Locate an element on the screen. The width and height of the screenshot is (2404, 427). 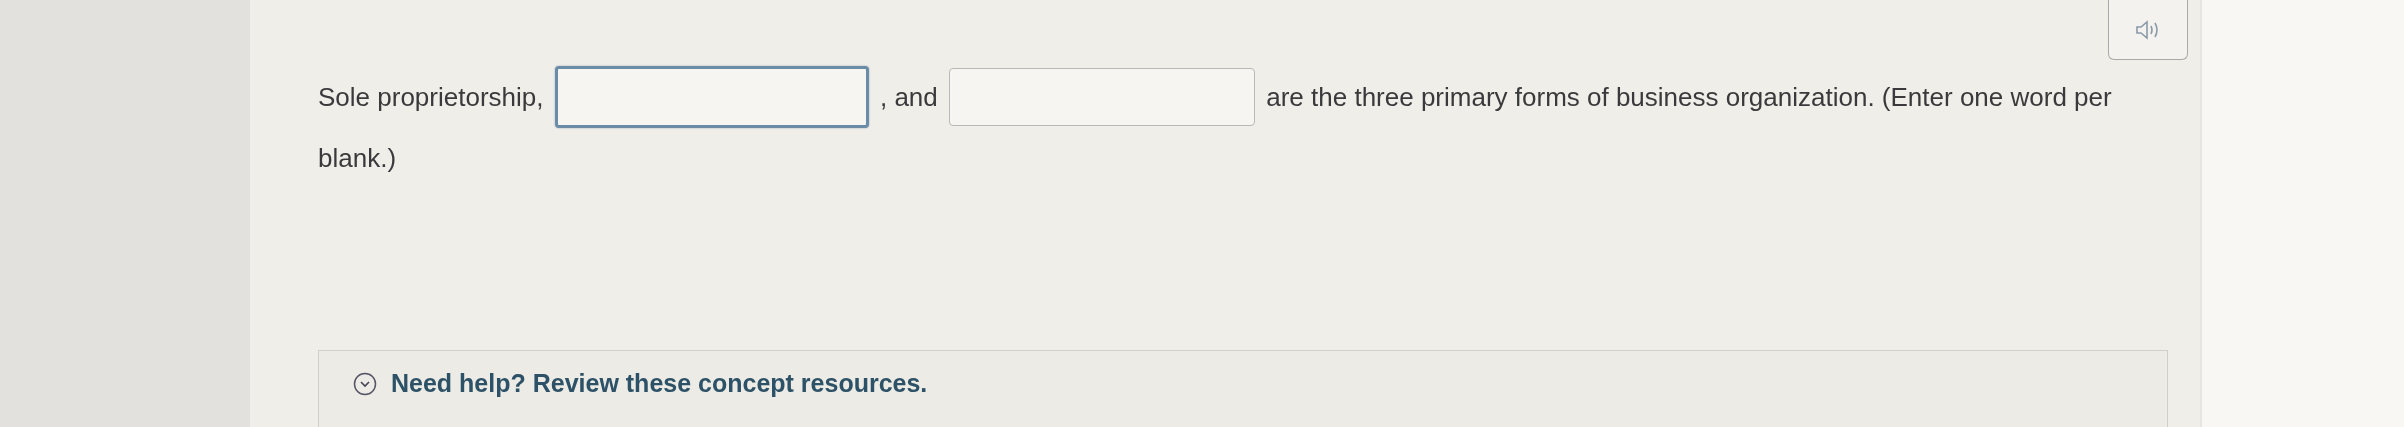
help-link: Need help? Review these concept resources. is located at coordinates (640, 383).